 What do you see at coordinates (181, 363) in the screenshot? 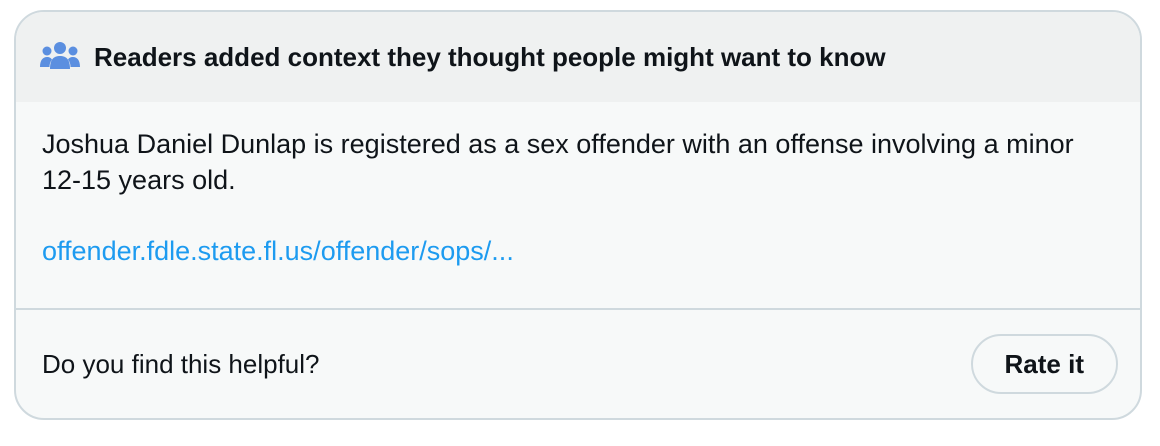
I see `helpful-question: Do you find this helpful?` at bounding box center [181, 363].